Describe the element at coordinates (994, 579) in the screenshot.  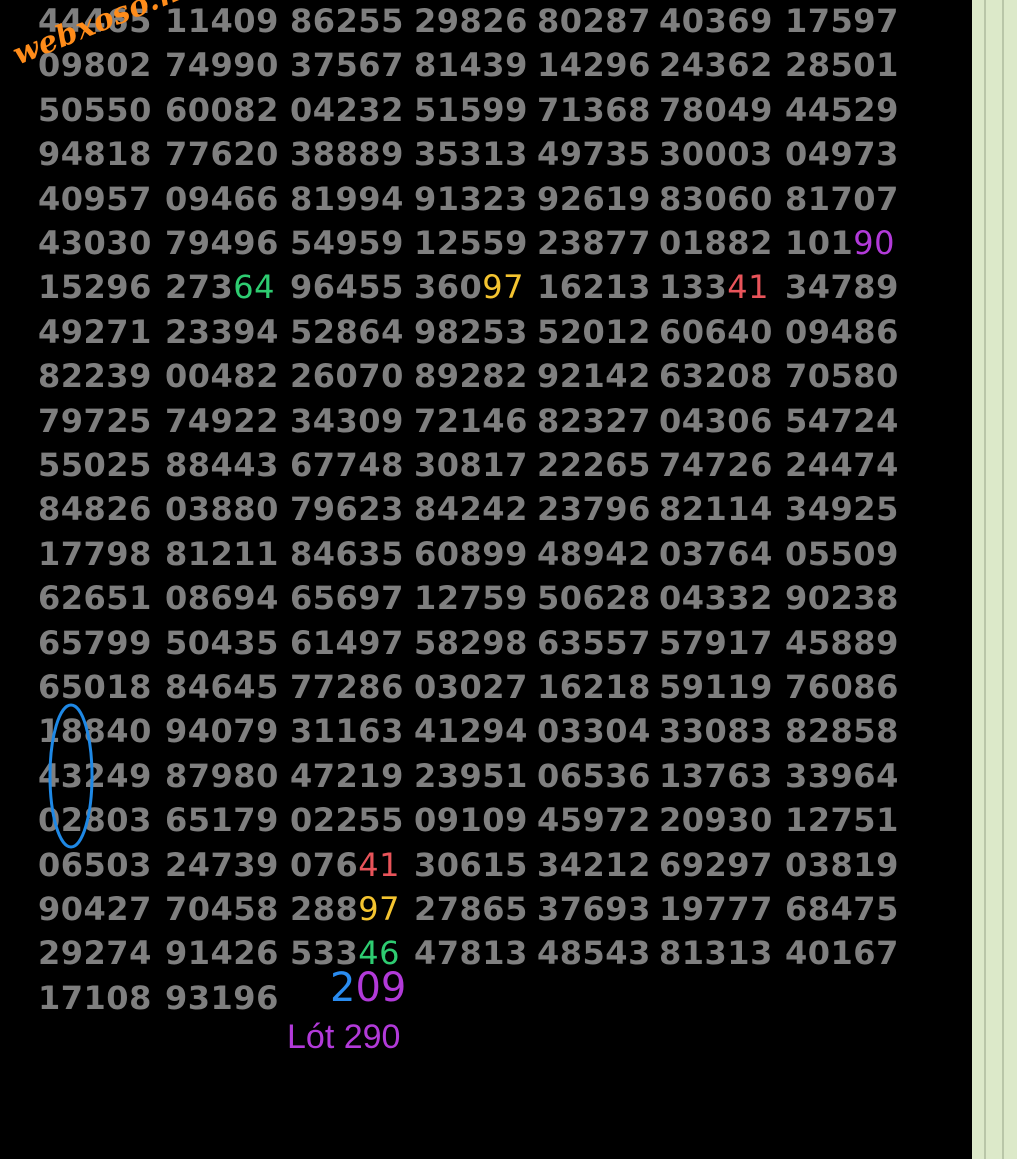
I see `right-sidebar` at that location.